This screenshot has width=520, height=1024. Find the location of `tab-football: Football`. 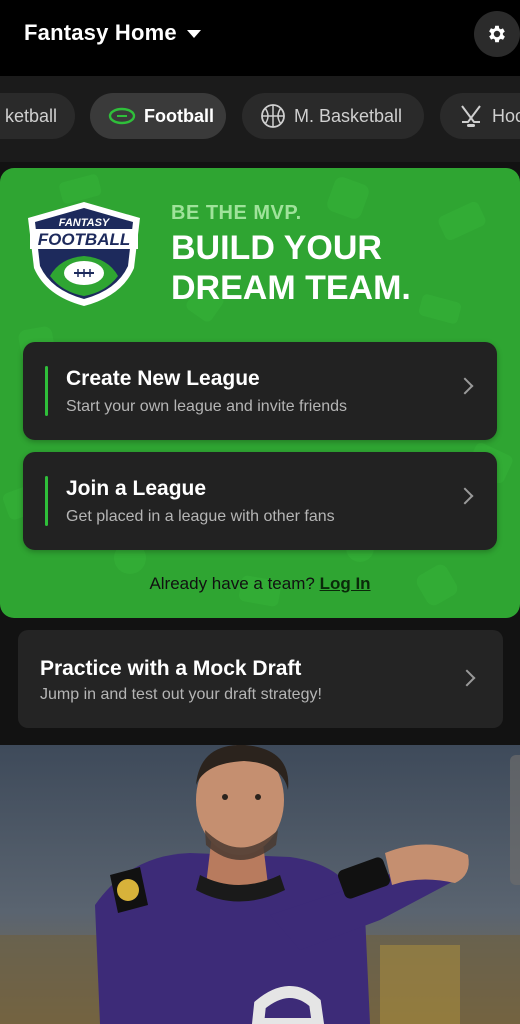

tab-football: Football is located at coordinates (158, 116).